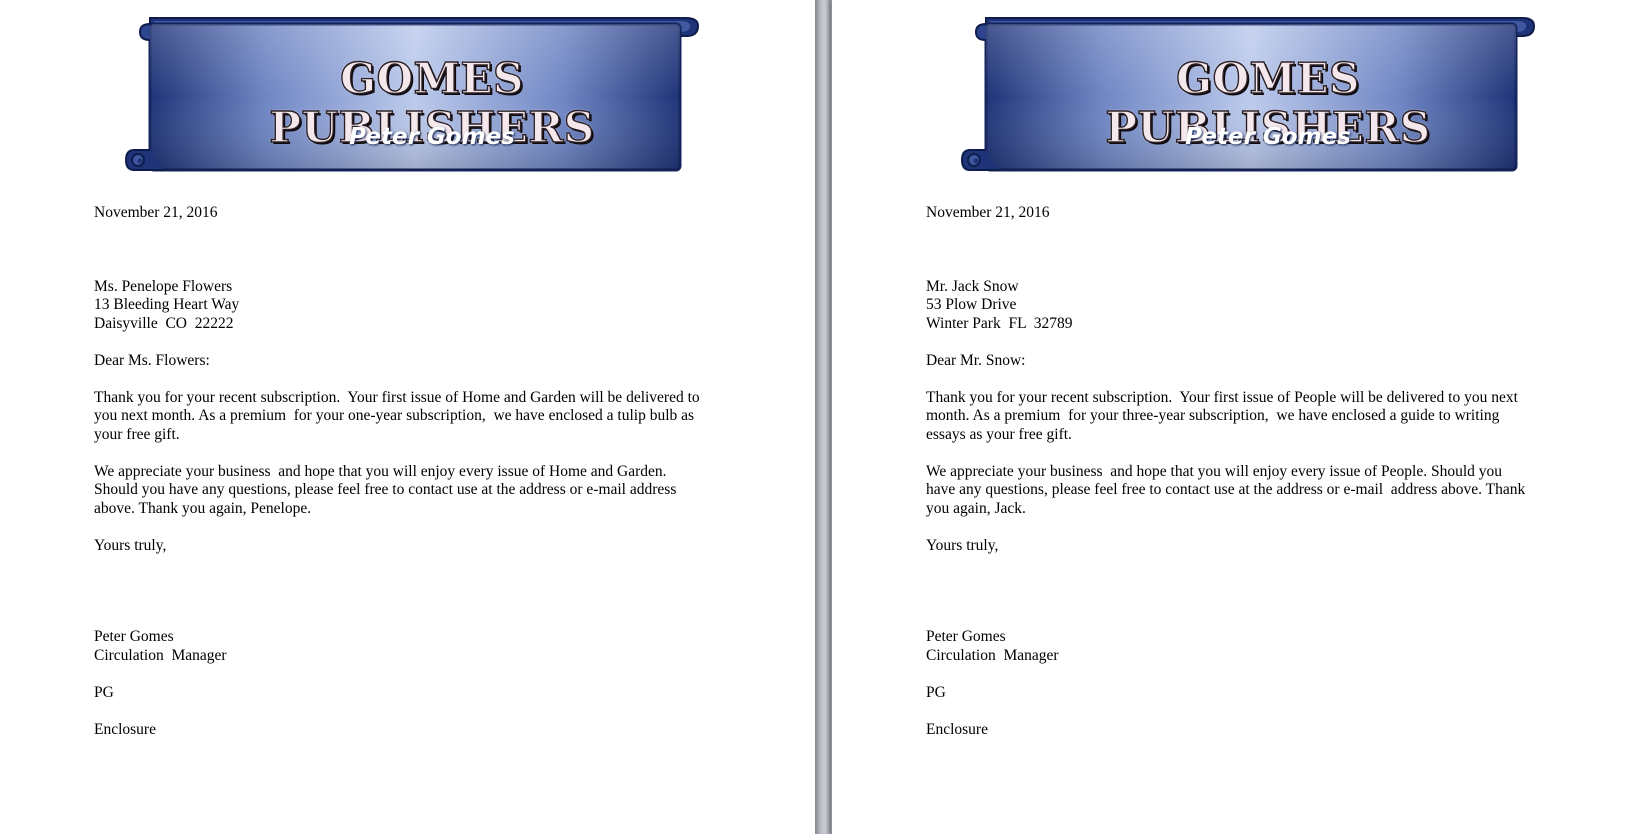 This screenshot has height=834, width=1640. What do you see at coordinates (164, 323) in the screenshot?
I see `recipient-city: Daisyville CO 22222` at bounding box center [164, 323].